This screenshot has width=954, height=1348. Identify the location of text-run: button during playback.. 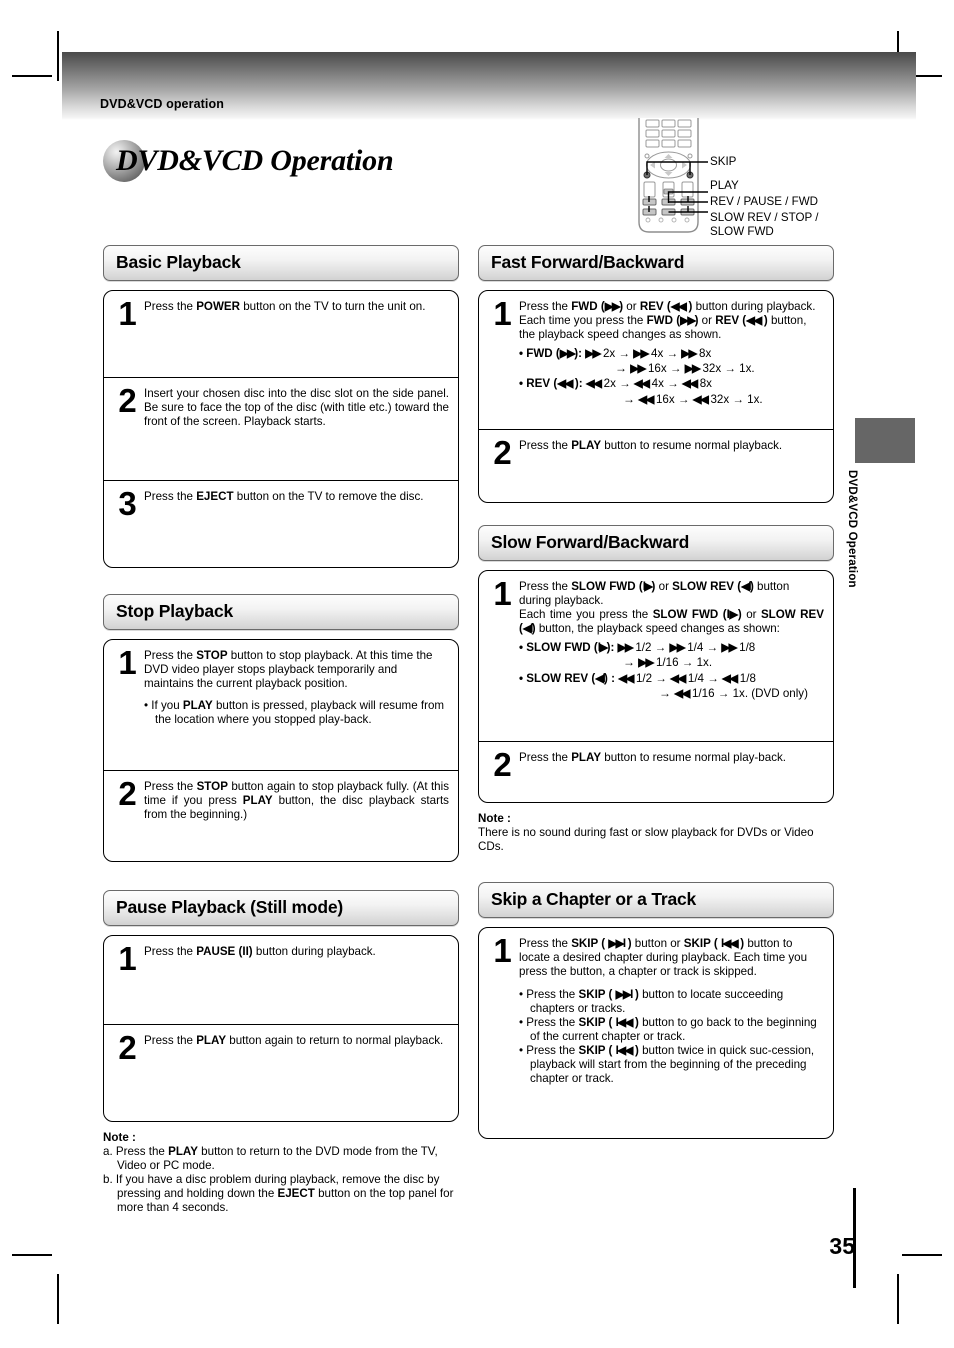
(754, 306).